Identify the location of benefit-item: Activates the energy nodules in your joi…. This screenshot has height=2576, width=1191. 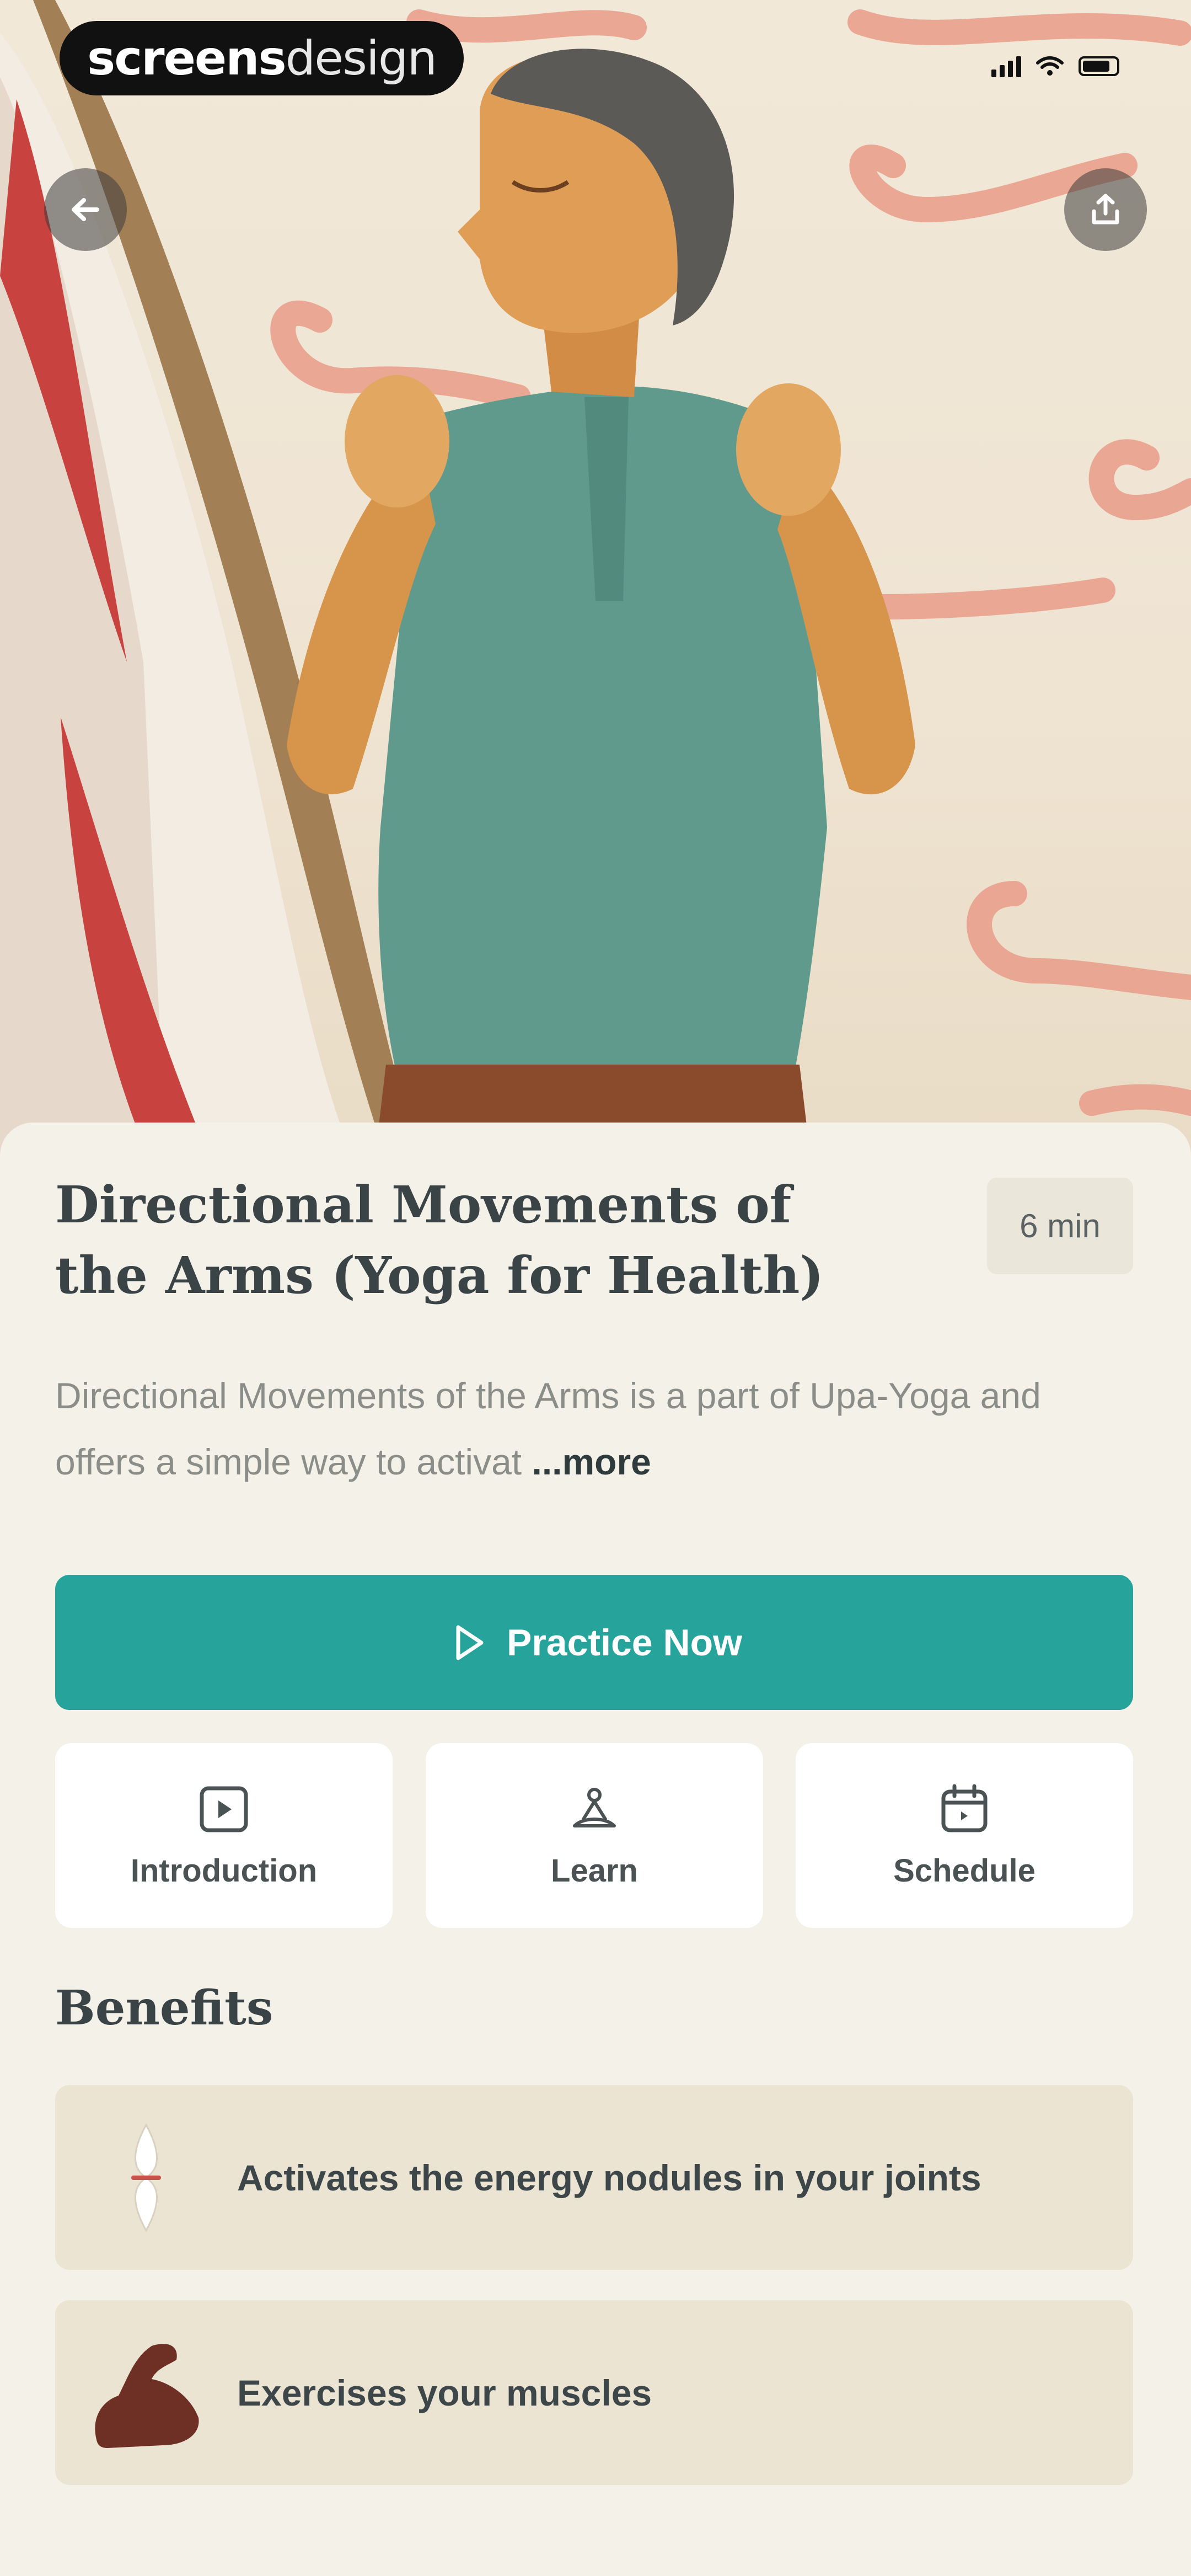
(594, 2177).